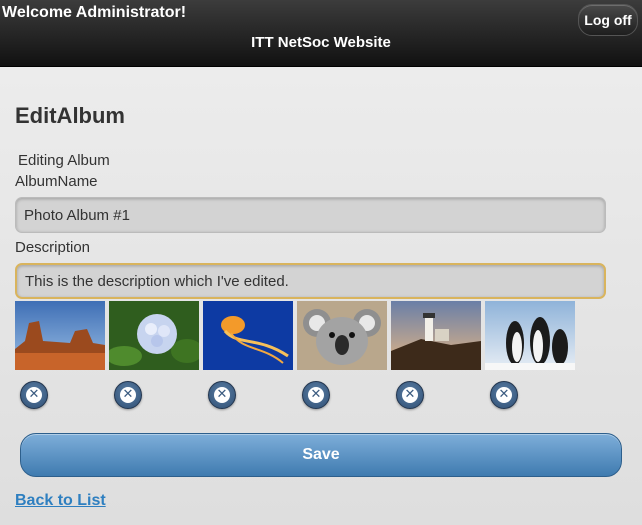 The width and height of the screenshot is (642, 525). I want to click on jellyfish-photo, so click(248, 335).